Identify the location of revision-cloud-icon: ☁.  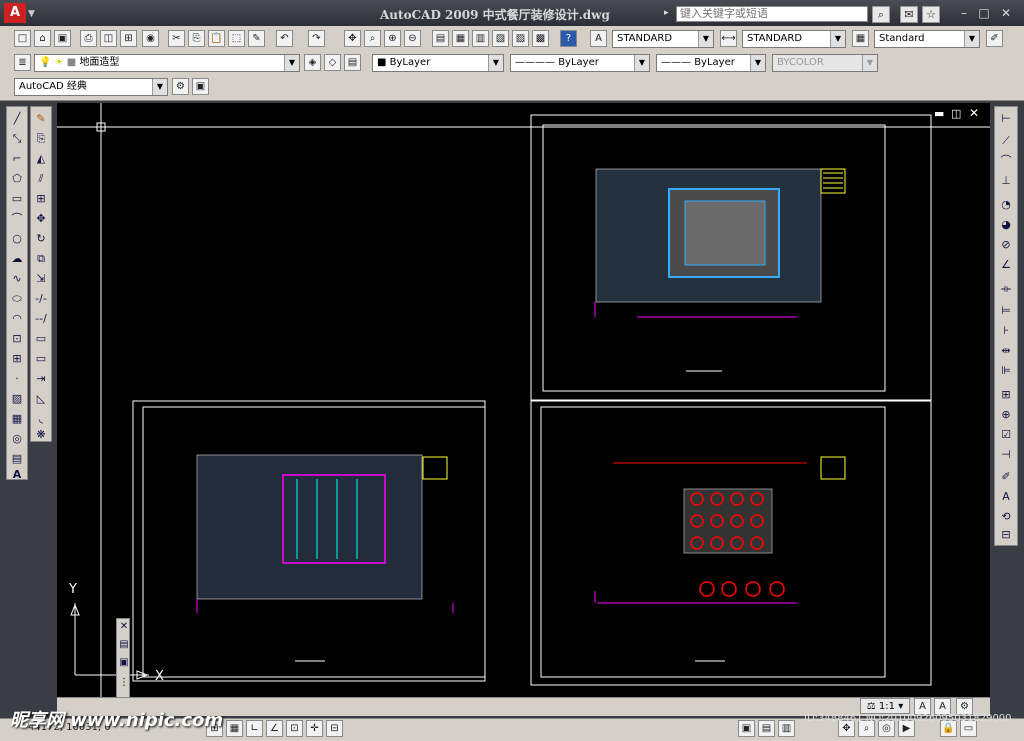
(17, 259).